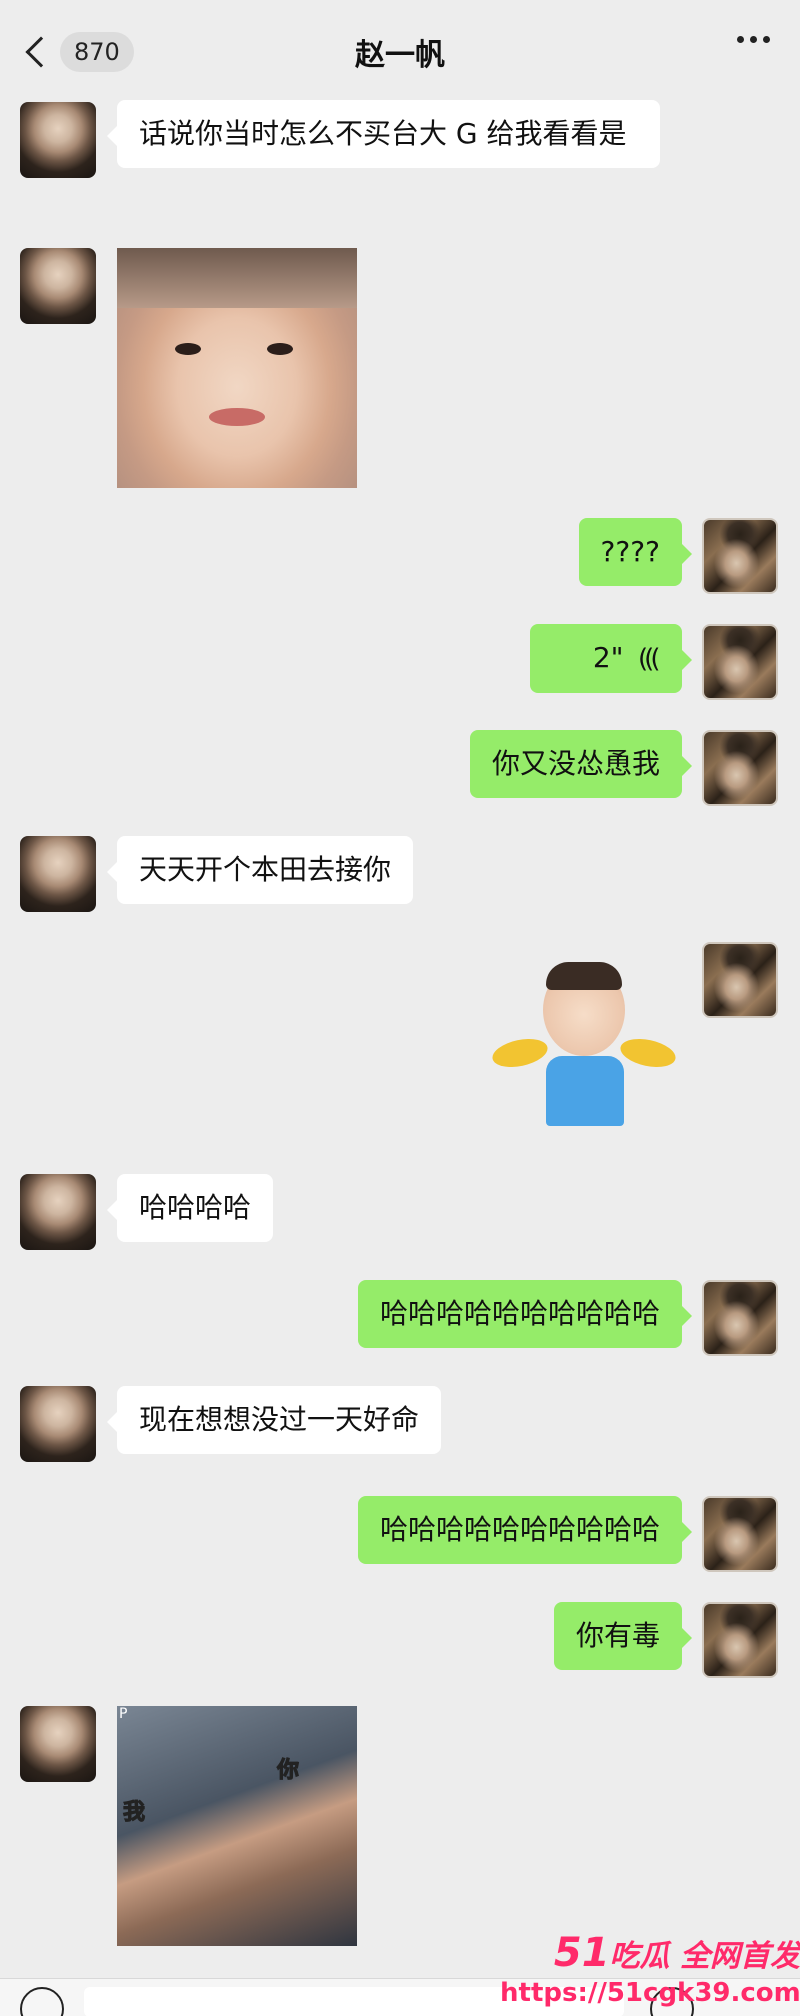 The height and width of the screenshot is (2016, 800). Describe the element at coordinates (123, 1714) in the screenshot. I see `gif-tag: P` at that location.